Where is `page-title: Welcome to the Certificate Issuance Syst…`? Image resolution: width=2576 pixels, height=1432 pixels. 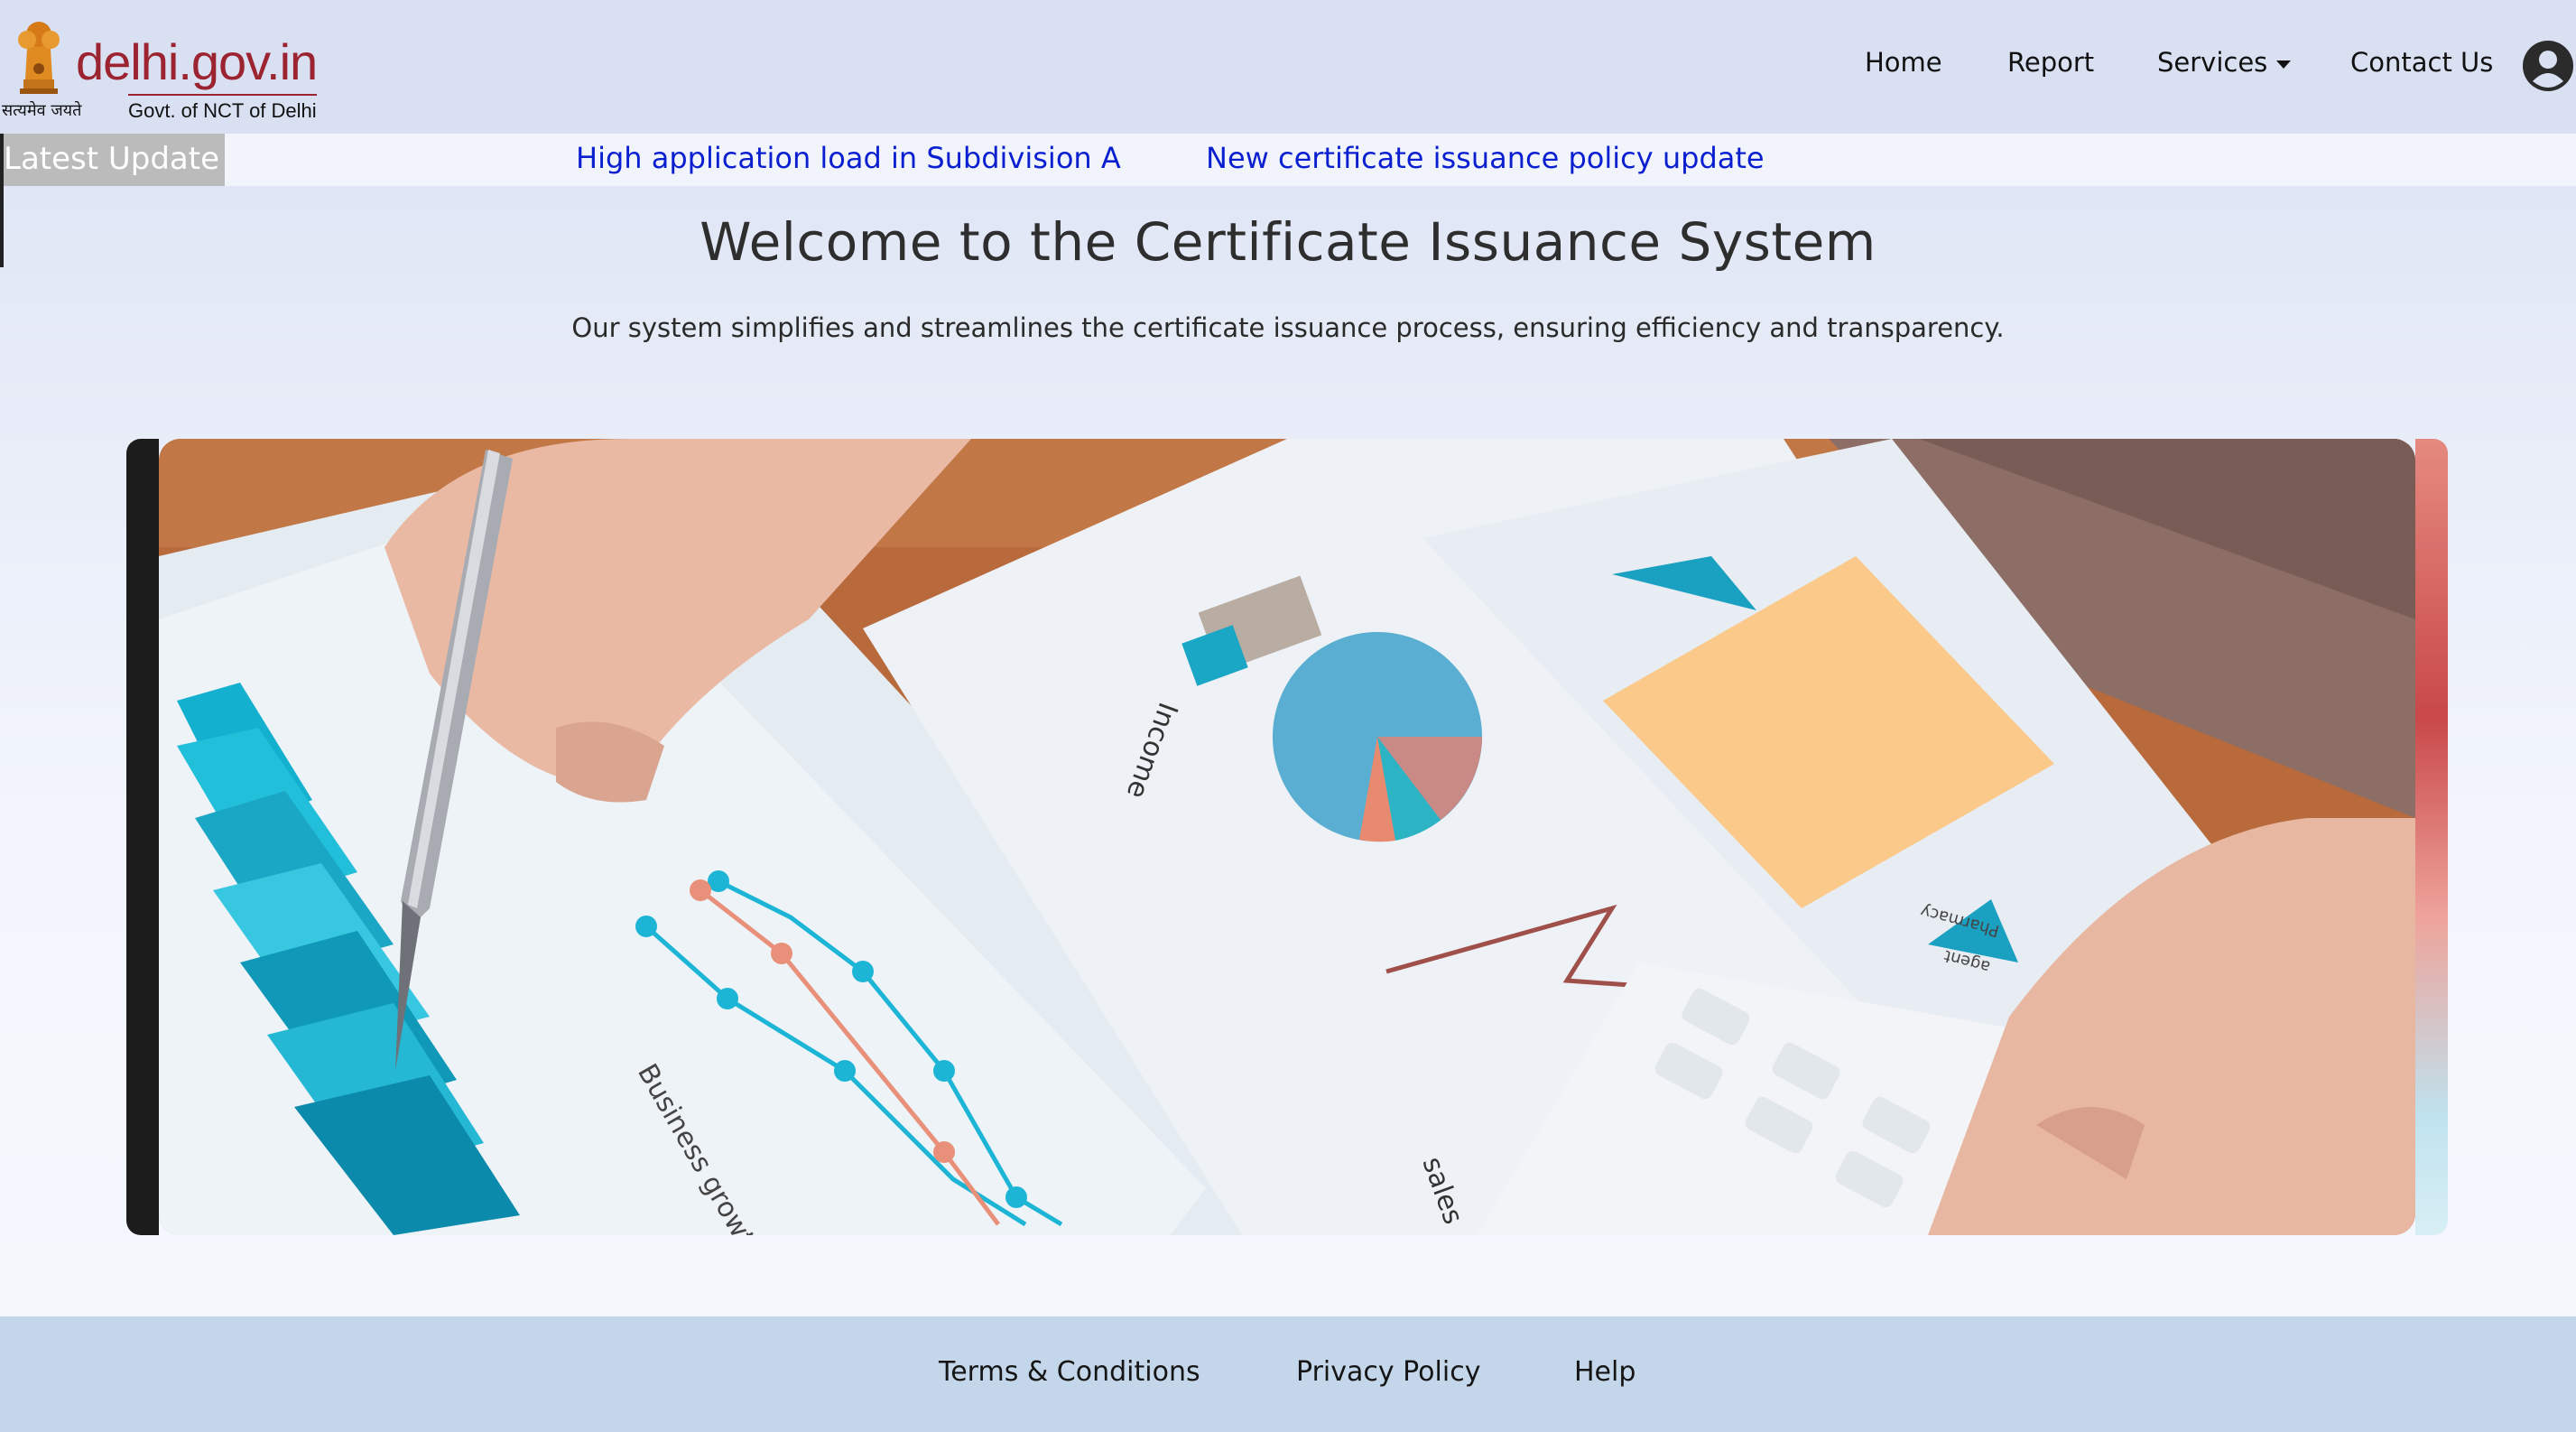
page-title: Welcome to the Certificate Issuance Syst… is located at coordinates (1288, 242).